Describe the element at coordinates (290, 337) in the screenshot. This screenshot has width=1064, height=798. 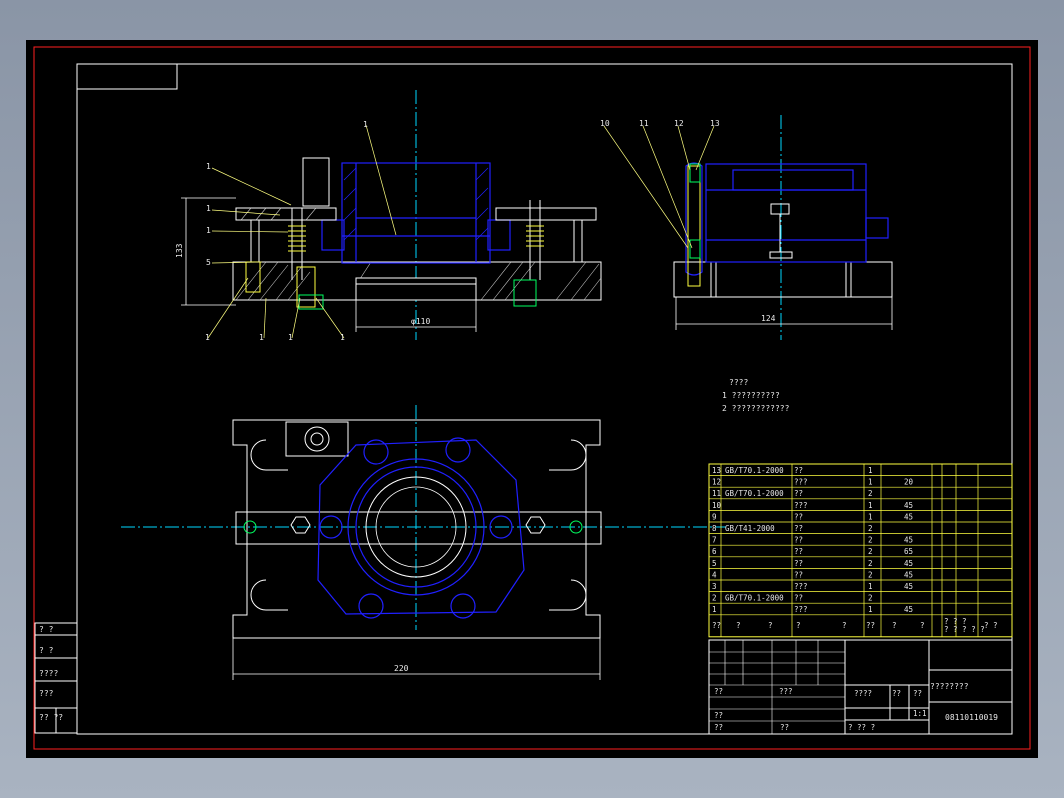
I see `balloon-1f: 1` at that location.